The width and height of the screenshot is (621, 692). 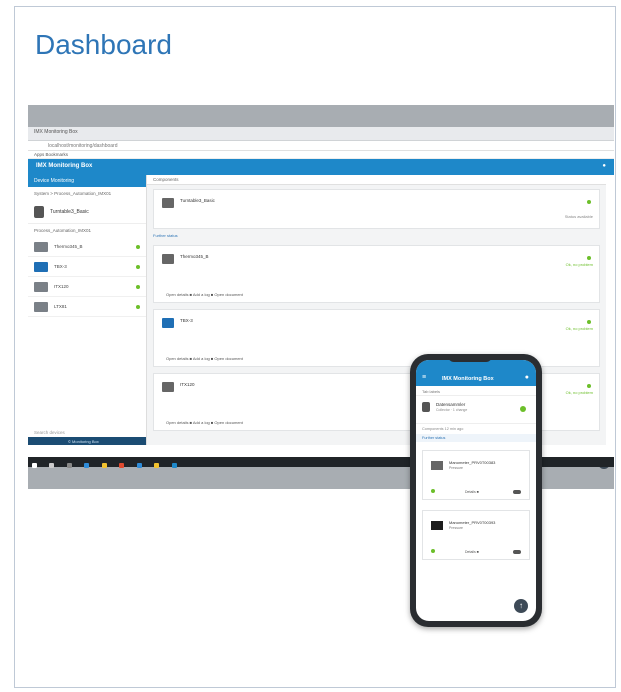 I want to click on sidebar-device-item: Thermo345_B, so click(x=87, y=247).